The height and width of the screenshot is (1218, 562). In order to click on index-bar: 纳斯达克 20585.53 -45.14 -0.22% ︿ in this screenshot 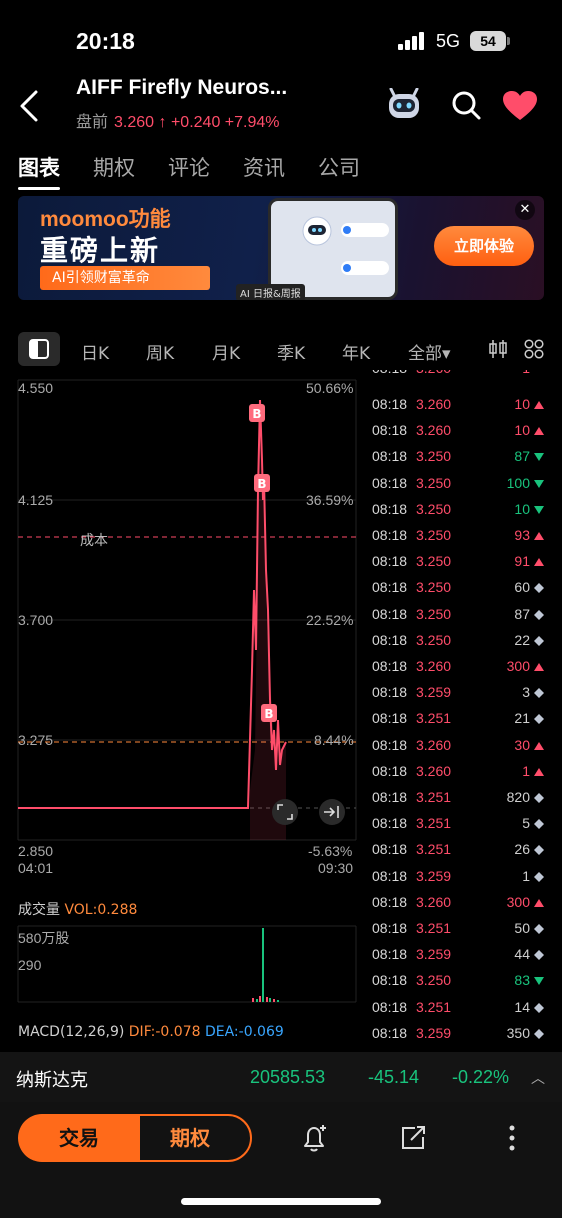, I will do `click(281, 1077)`.